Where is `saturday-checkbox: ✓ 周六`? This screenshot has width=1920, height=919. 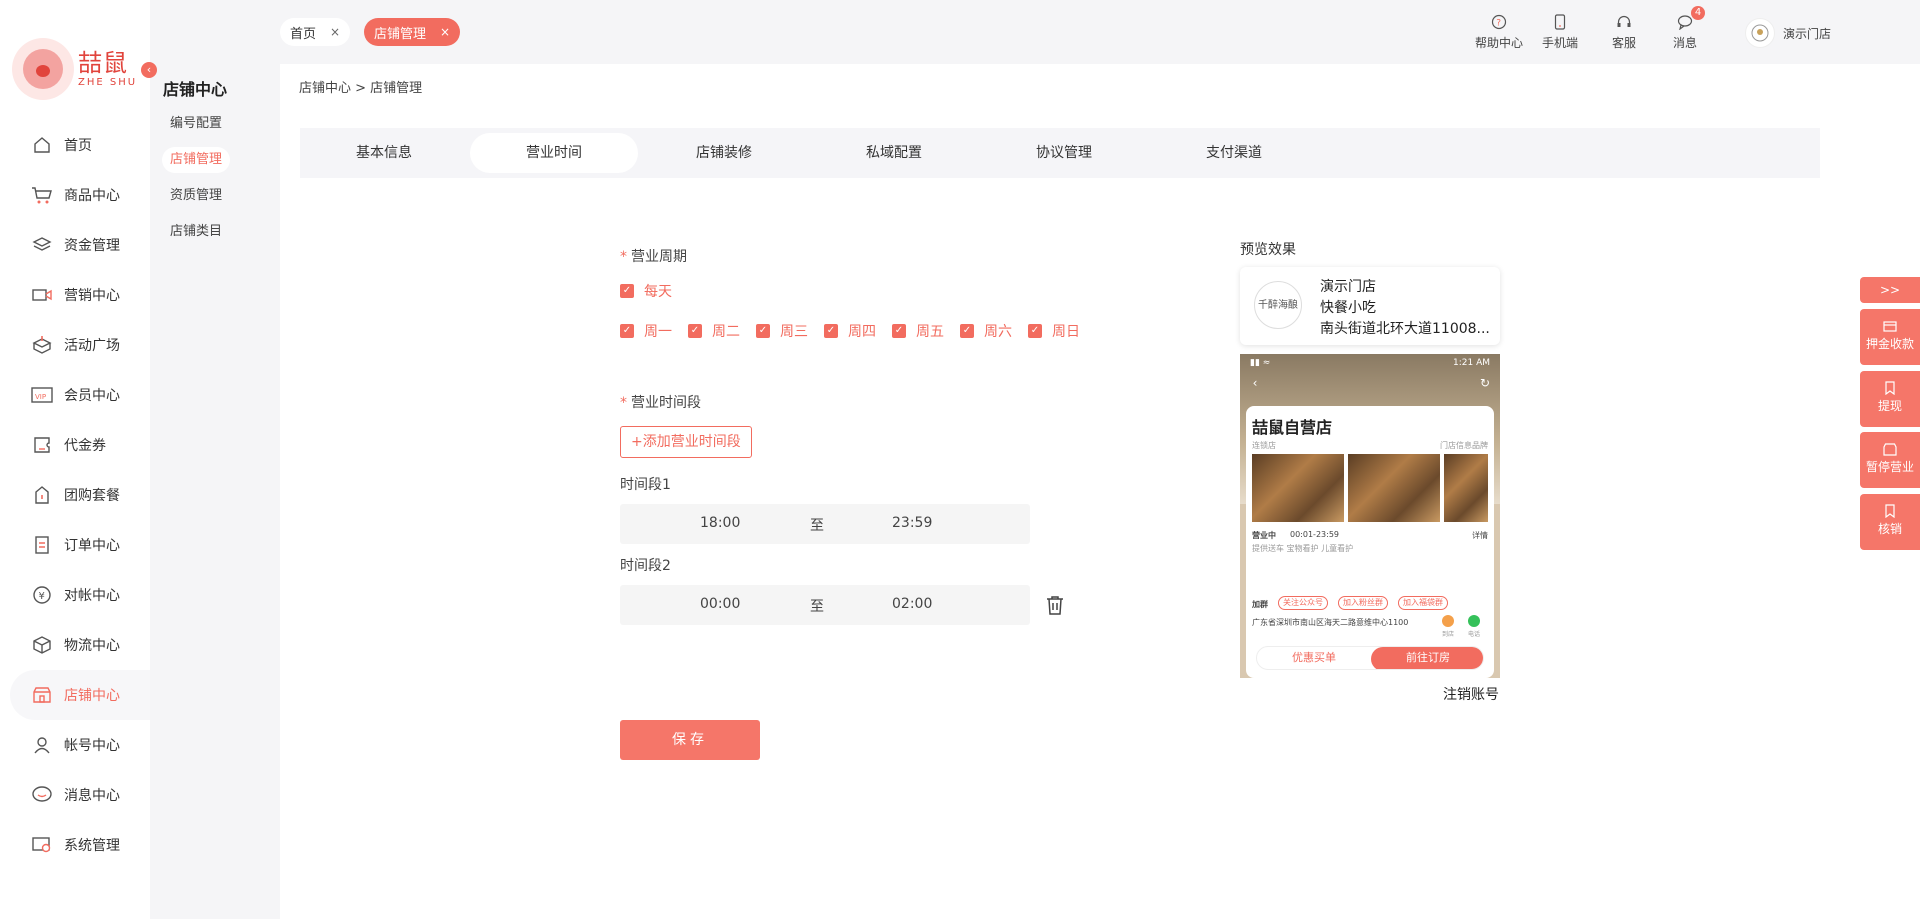 saturday-checkbox: ✓ 周六 is located at coordinates (986, 331).